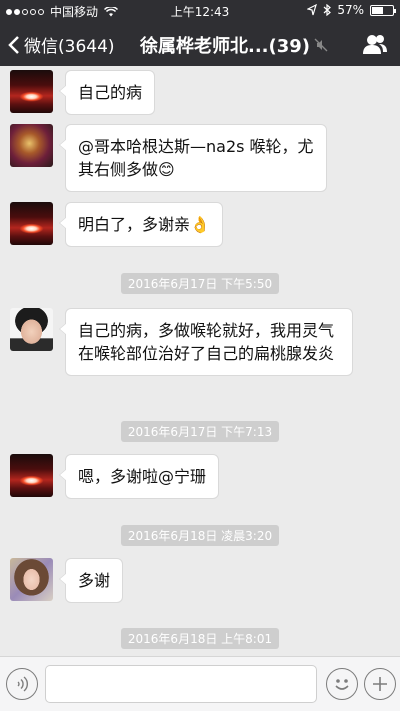 The height and width of the screenshot is (711, 400). I want to click on message-input, so click(181, 684).